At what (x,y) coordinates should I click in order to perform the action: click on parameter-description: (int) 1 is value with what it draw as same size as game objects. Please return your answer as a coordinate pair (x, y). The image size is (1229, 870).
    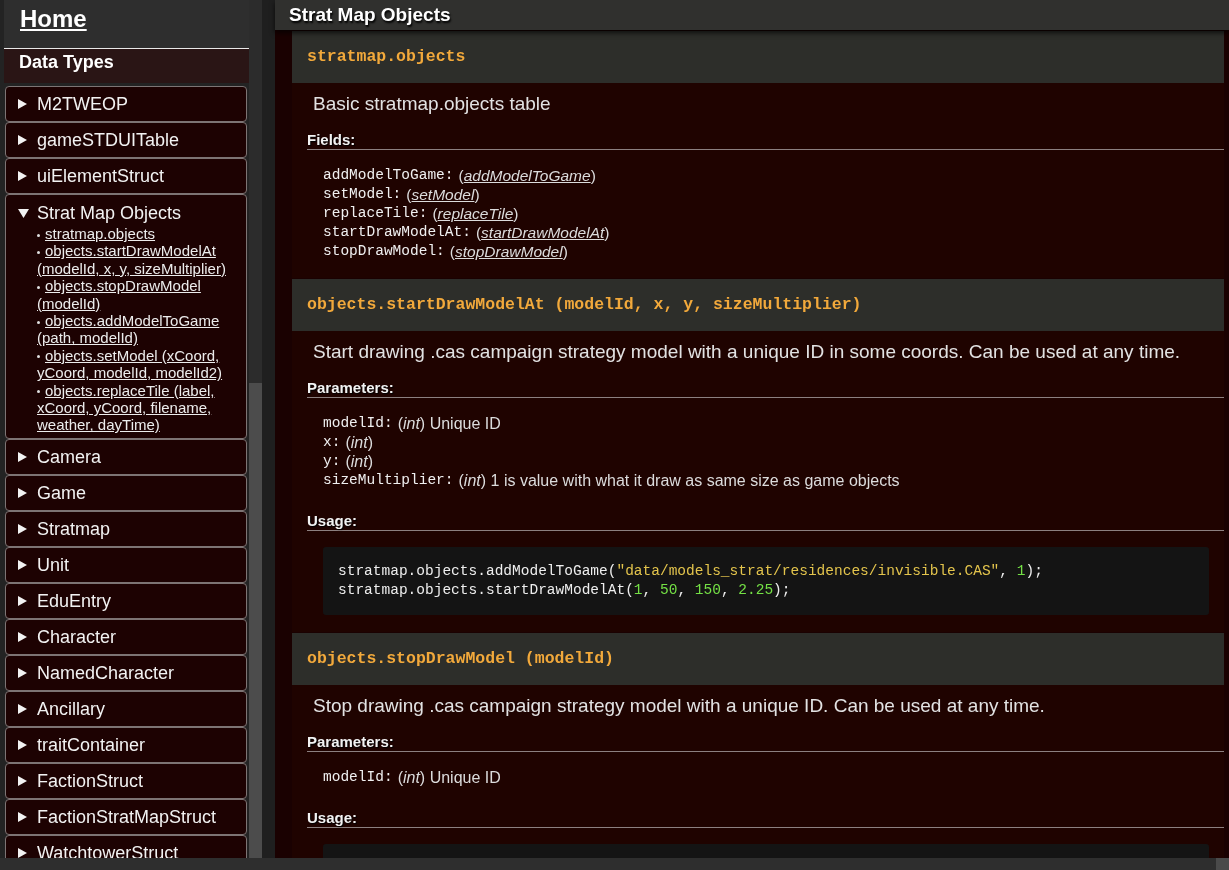
    Looking at the image, I should click on (679, 480).